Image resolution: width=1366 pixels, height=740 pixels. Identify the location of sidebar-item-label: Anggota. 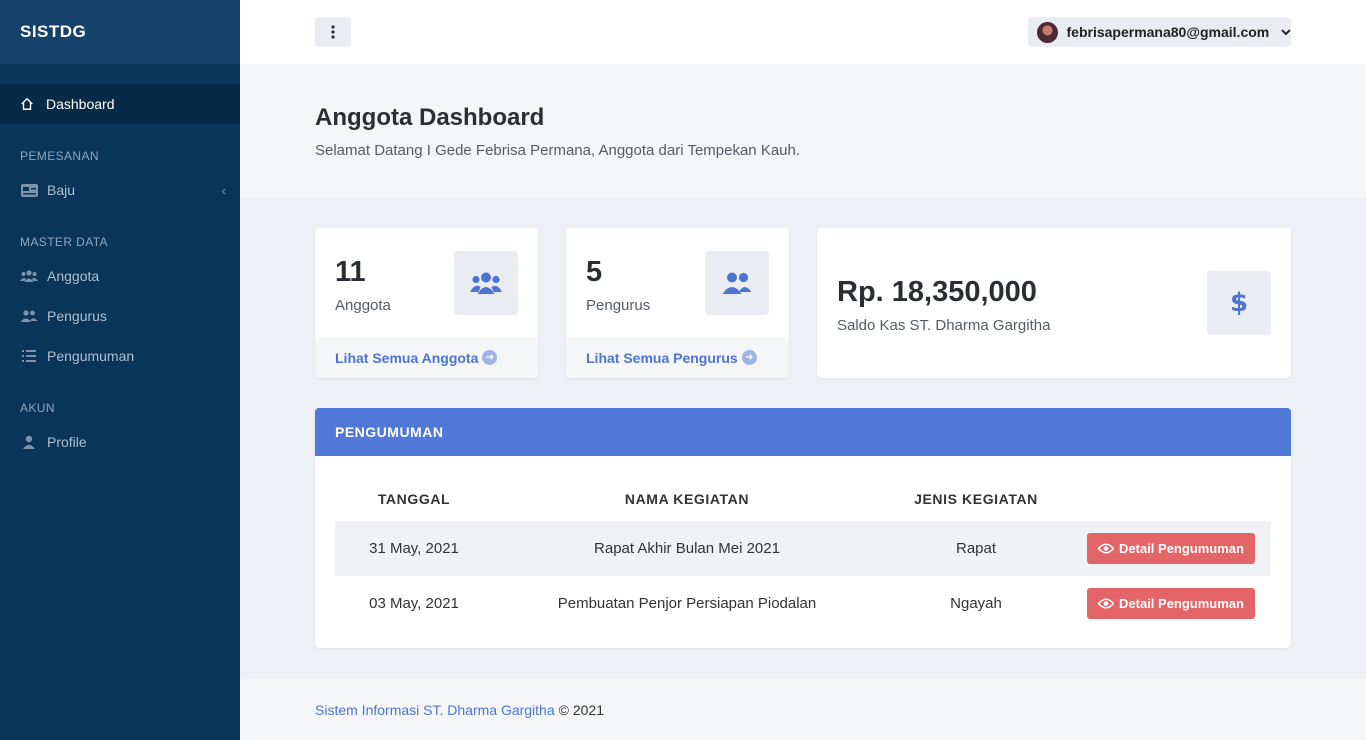
(73, 276).